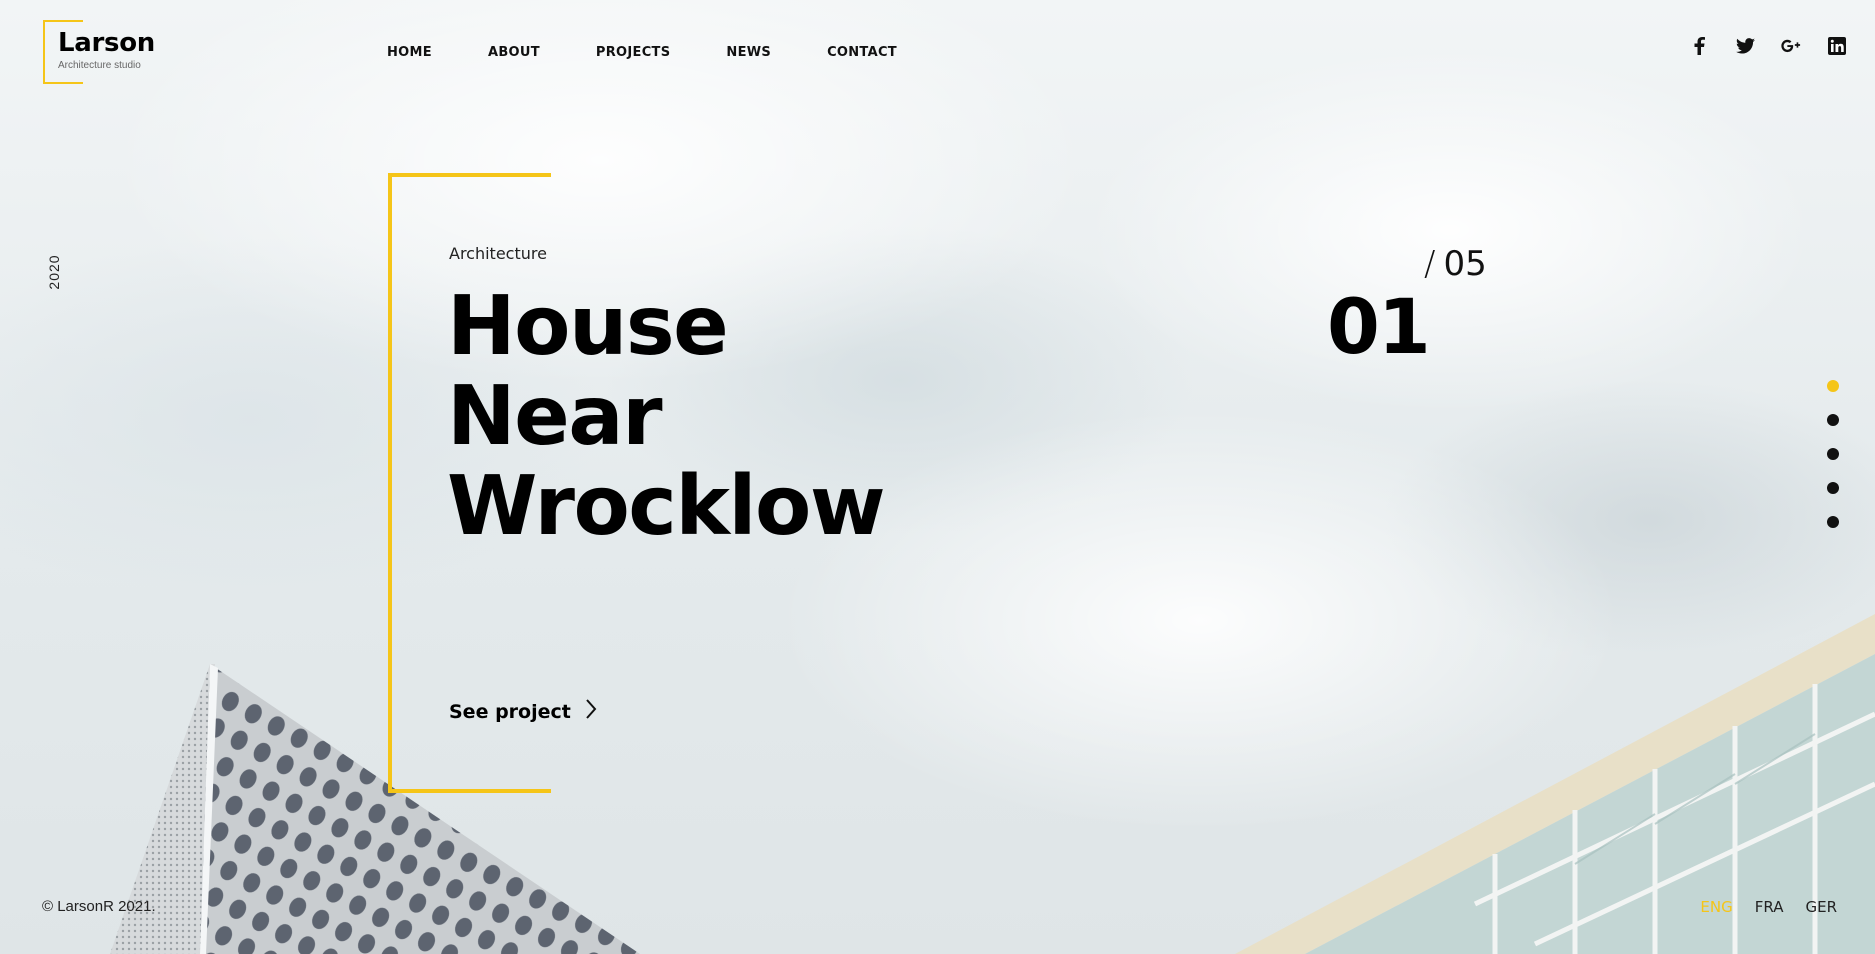 This screenshot has height=954, width=1875. I want to click on language-switcher: ENG FRA GER, so click(1768, 907).